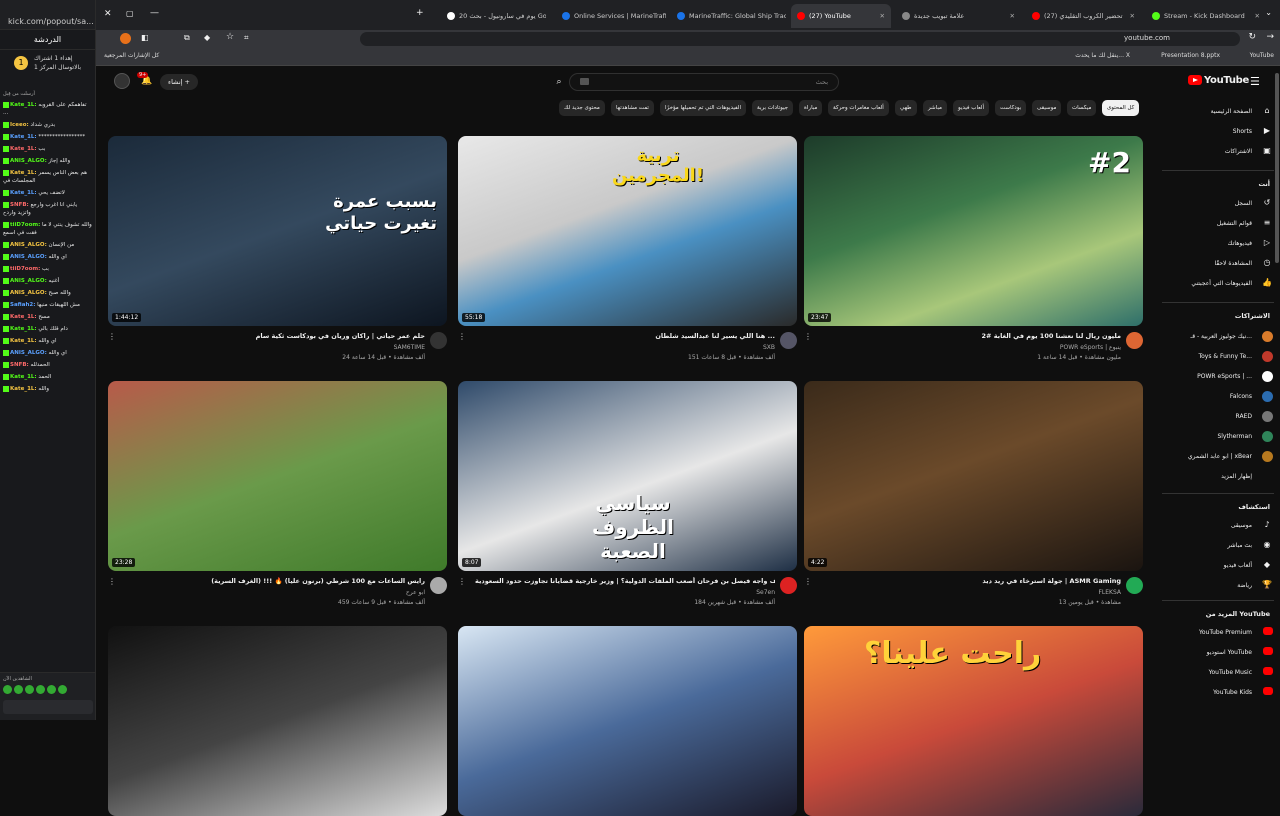 This screenshot has height=816, width=1280. Describe the element at coordinates (858, 108) in the screenshot. I see `filter-chip: ألعاب مغامرات وحركة` at that location.